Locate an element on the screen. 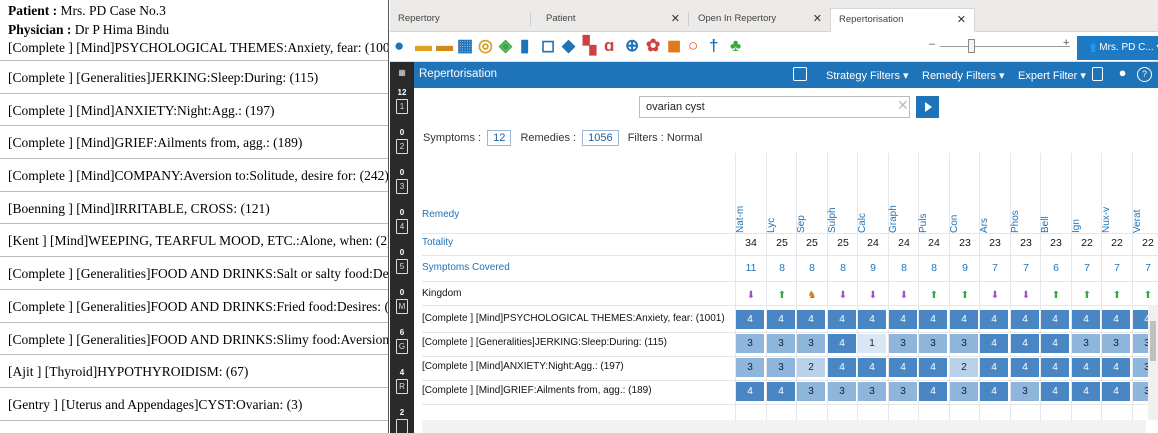 The image size is (1158, 433). remedy-column-header: Sulph is located at coordinates (842, 196).